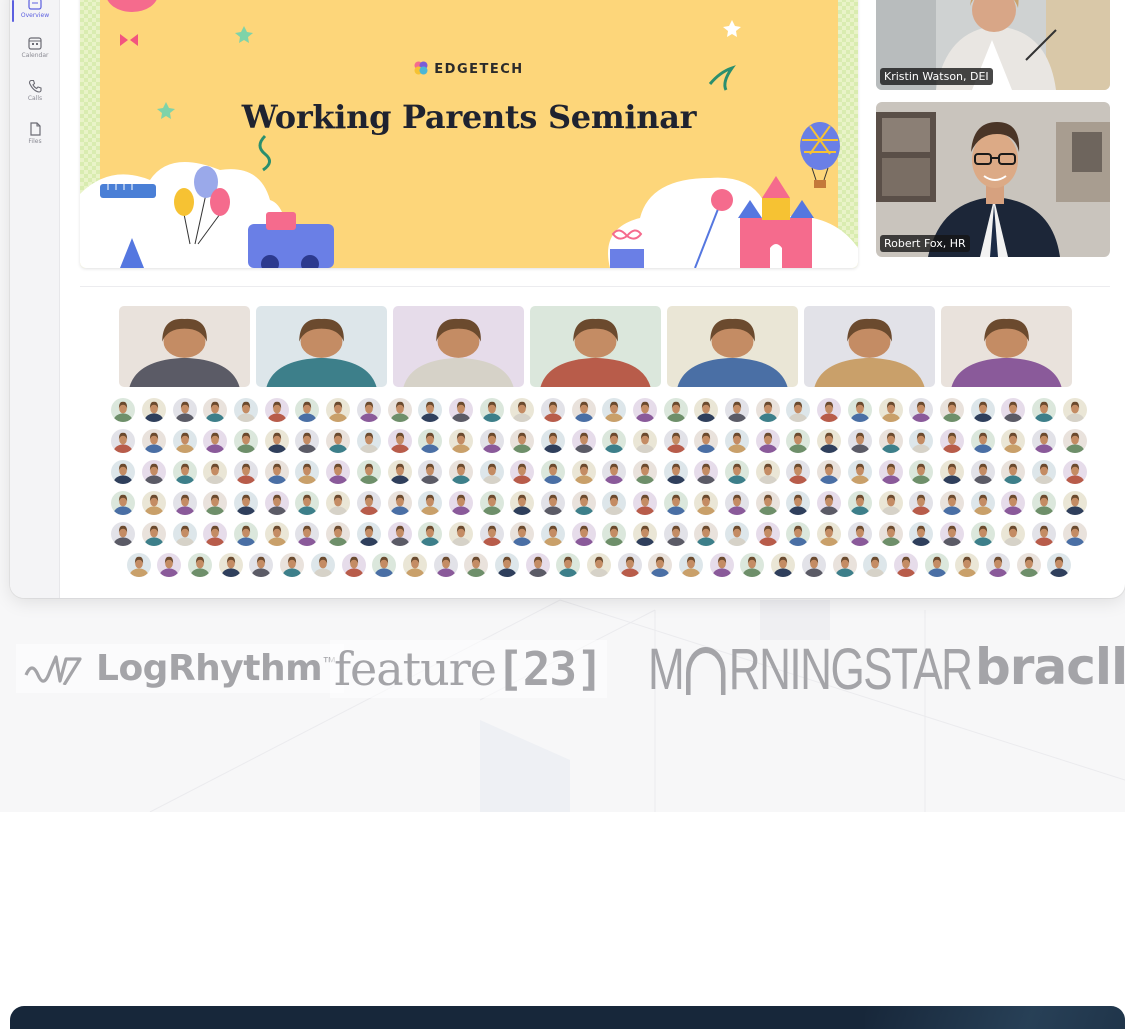 The height and width of the screenshot is (1029, 1125). What do you see at coordinates (993, 45) in the screenshot?
I see `speaker-tile: Kristin Watson, DEI` at bounding box center [993, 45].